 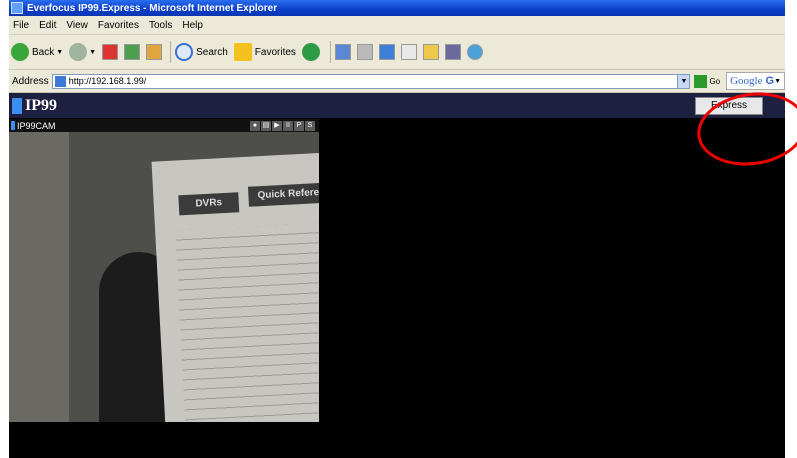 What do you see at coordinates (192, 25) in the screenshot?
I see `menu-help: Help` at bounding box center [192, 25].